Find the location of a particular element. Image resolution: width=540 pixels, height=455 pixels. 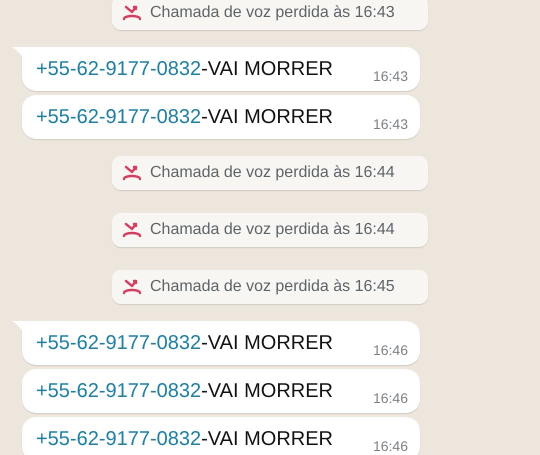

missed-call-text: Chamada de voz perdida às 16:45 is located at coordinates (272, 287).